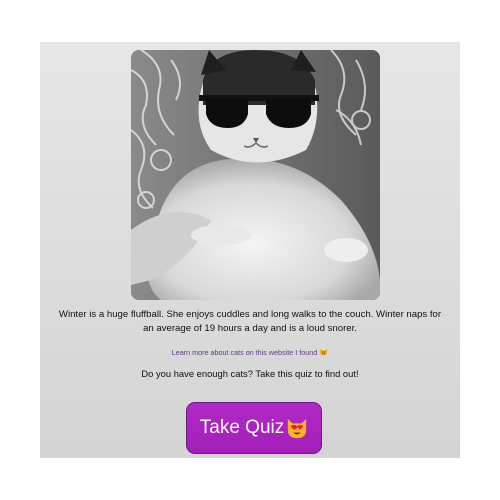 The image size is (500, 500). Describe the element at coordinates (242, 427) in the screenshot. I see `take-quiz-label: Take Quiz` at that location.